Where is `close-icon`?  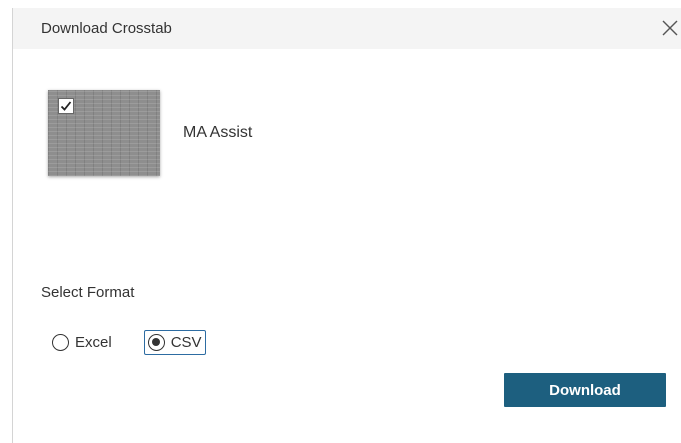
close-icon is located at coordinates (670, 28).